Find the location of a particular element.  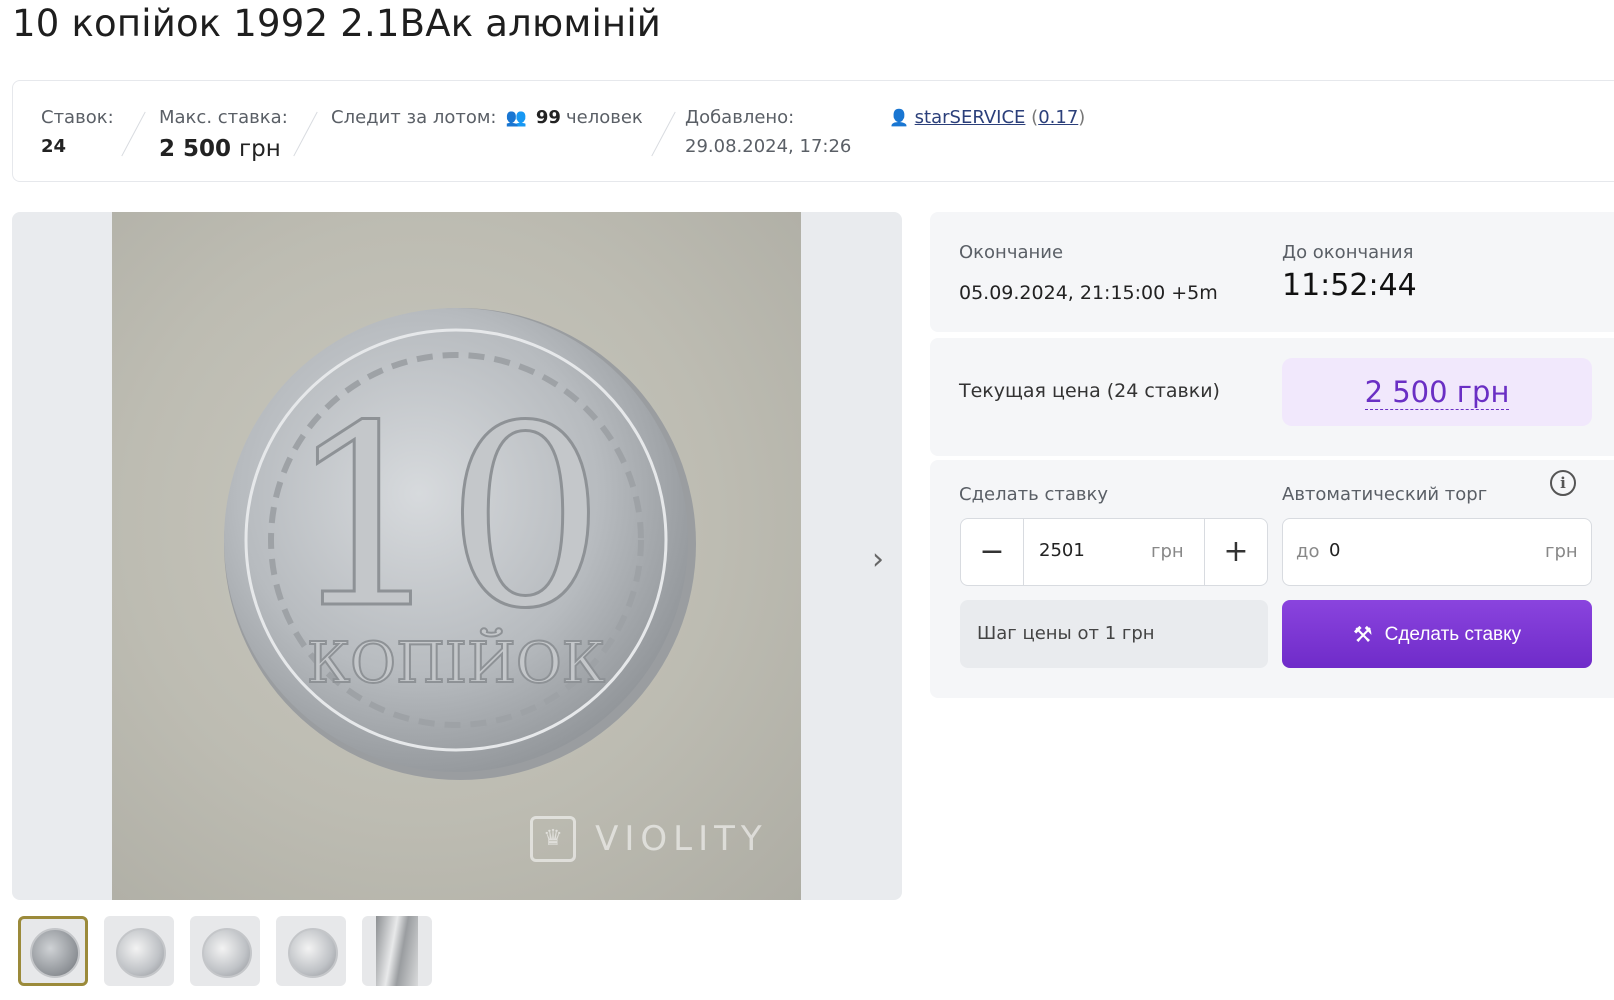

user-icon: 👤 is located at coordinates (899, 117).